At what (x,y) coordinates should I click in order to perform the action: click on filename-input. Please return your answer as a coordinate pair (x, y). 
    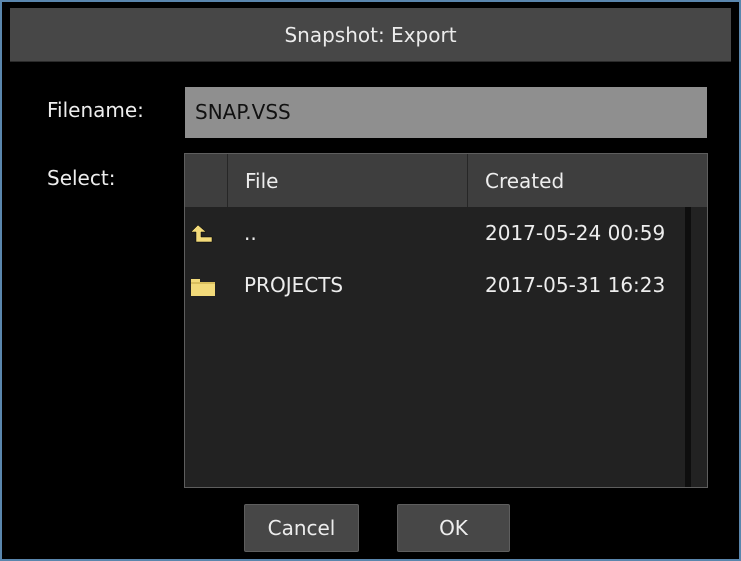
    Looking at the image, I should click on (446, 112).